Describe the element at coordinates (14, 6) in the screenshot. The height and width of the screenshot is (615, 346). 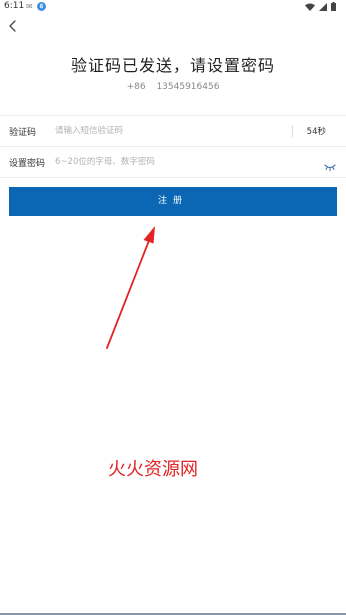
I see `status-time: 6:11` at that location.